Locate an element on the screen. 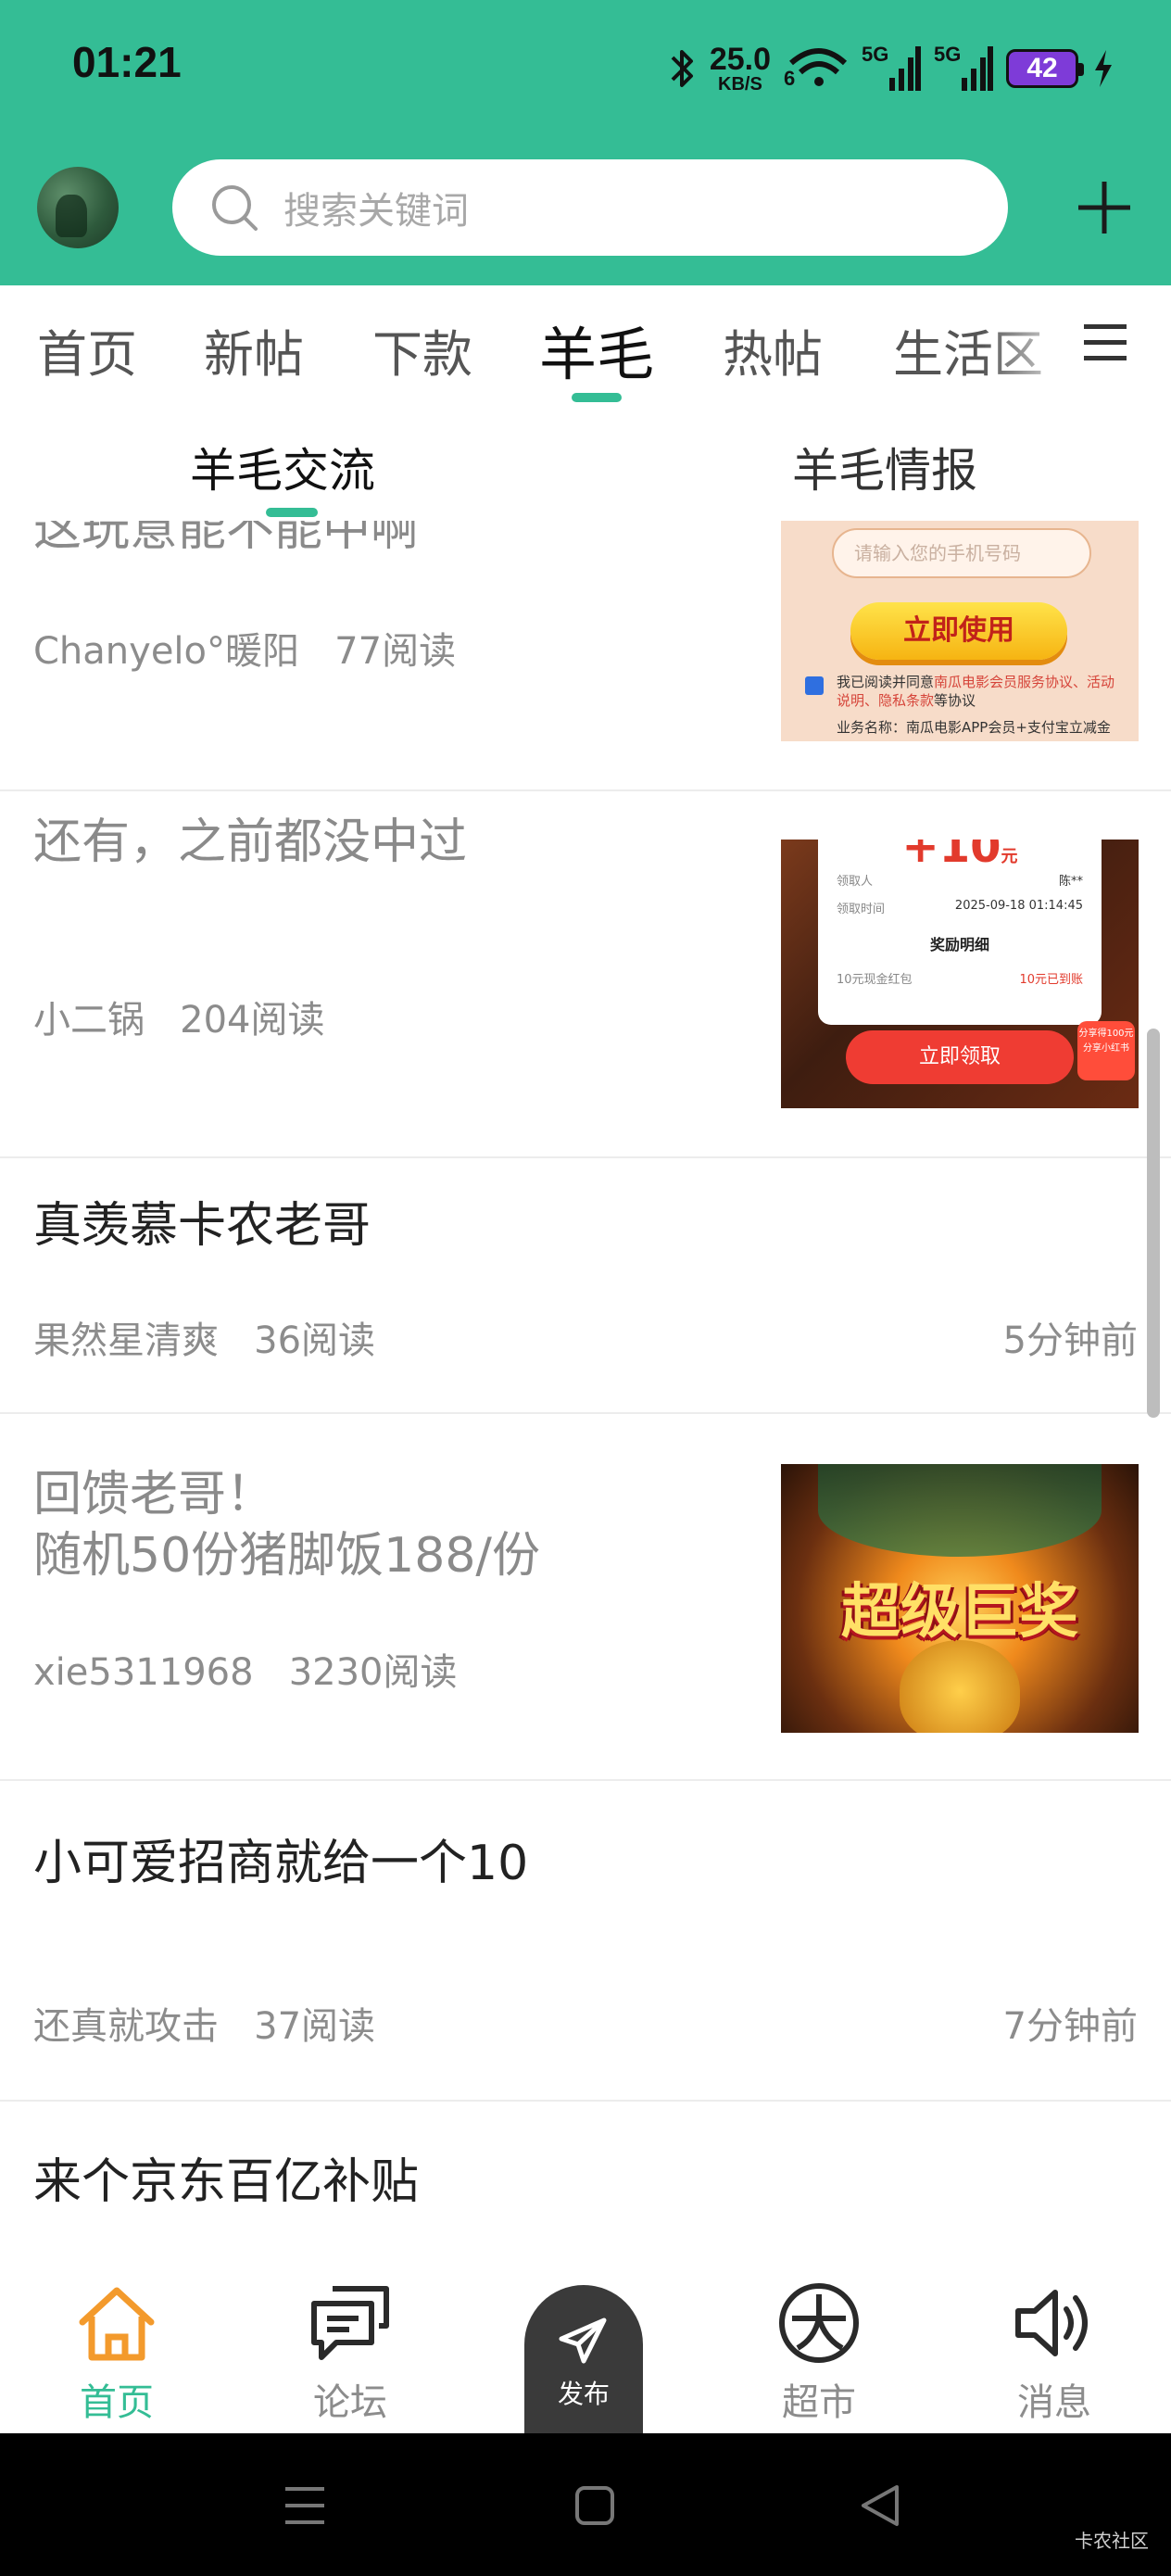  thumb-dome is located at coordinates (960, 1510).